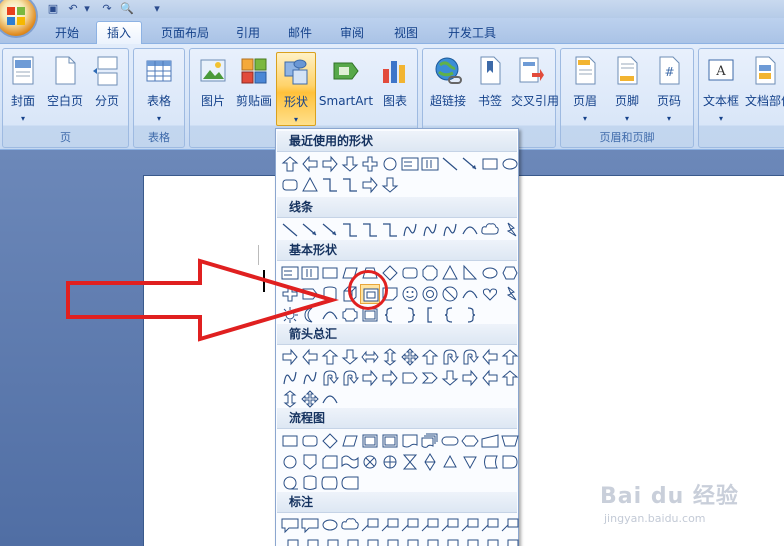 The width and height of the screenshot is (784, 546). What do you see at coordinates (490, 462) in the screenshot?
I see `stored-shape-icon` at bounding box center [490, 462].